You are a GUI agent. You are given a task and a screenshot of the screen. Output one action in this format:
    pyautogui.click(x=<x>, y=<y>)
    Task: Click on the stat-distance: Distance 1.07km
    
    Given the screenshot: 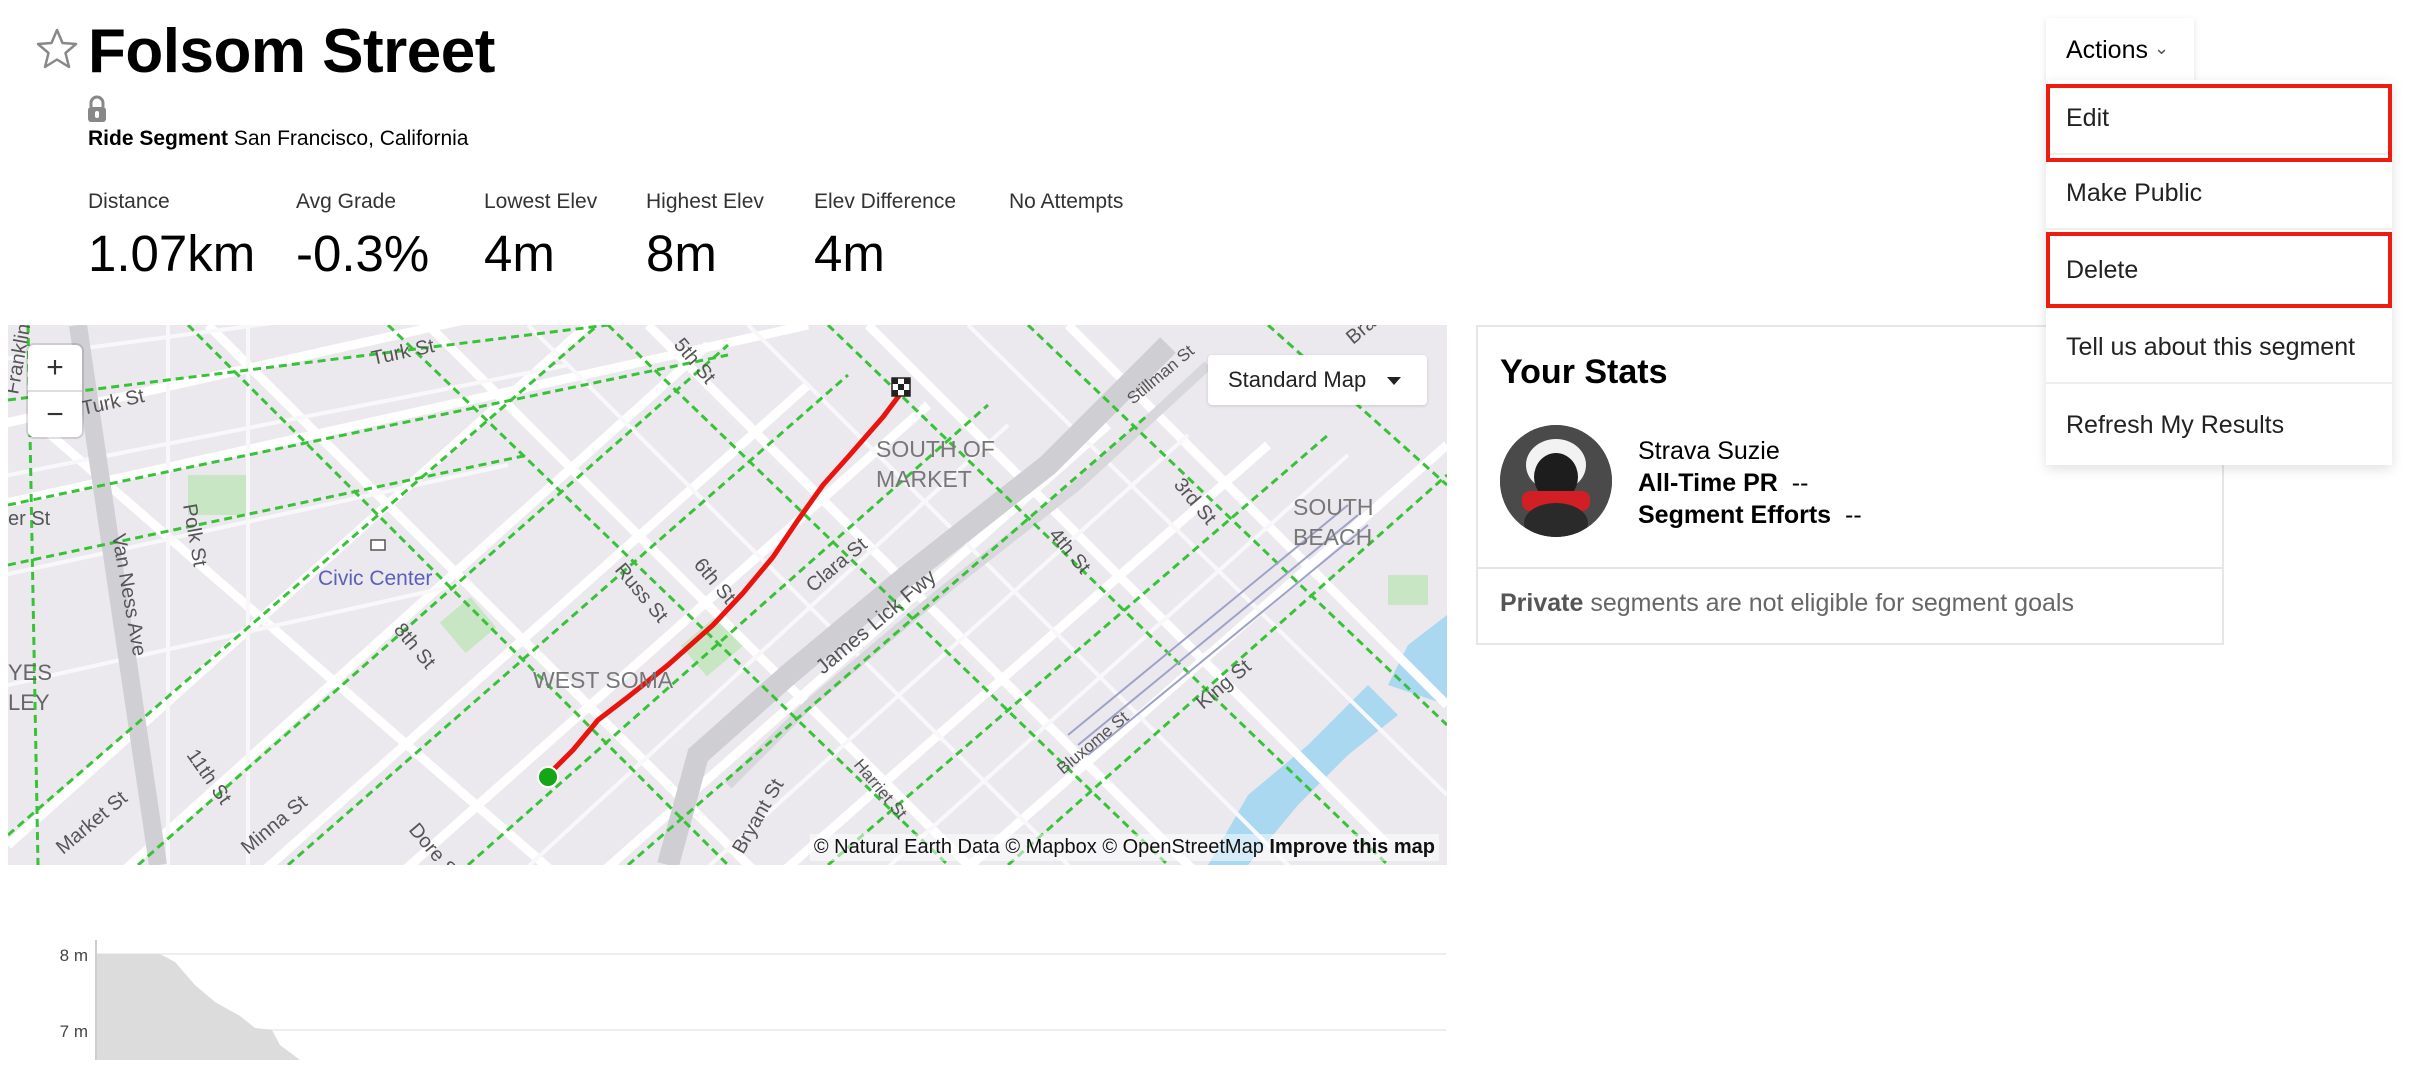 What is the action you would take?
    pyautogui.click(x=171, y=237)
    